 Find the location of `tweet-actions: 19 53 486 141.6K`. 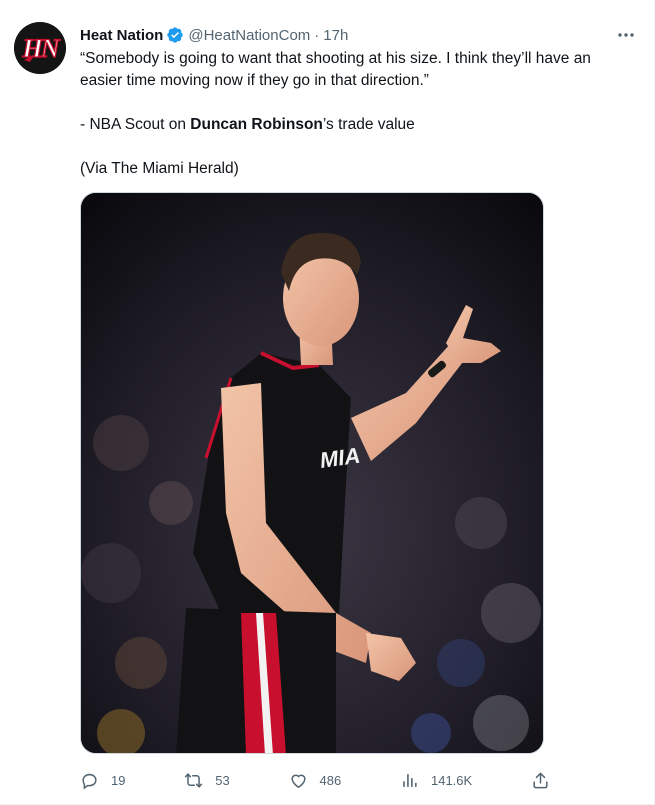

tweet-actions: 19 53 486 141.6K is located at coordinates (315, 780).